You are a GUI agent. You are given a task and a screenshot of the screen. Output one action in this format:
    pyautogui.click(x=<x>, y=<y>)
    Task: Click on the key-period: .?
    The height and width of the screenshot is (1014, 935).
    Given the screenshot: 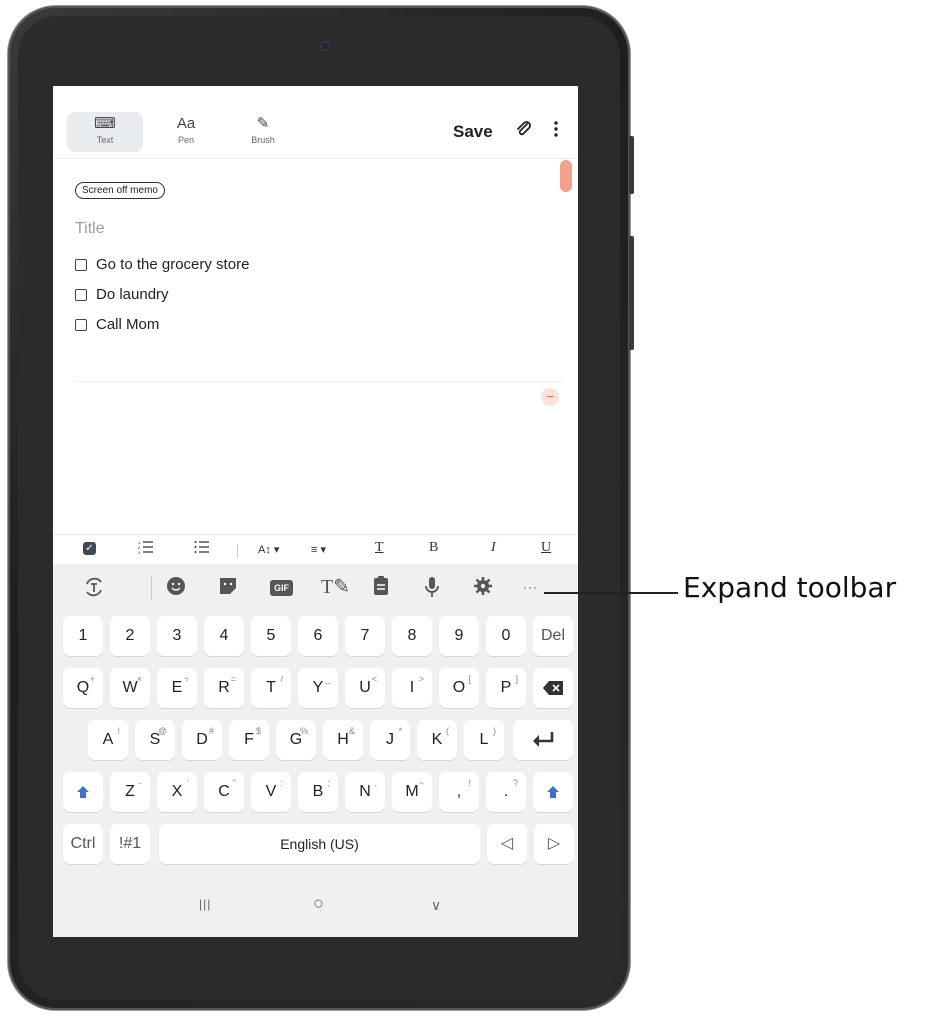 What is the action you would take?
    pyautogui.click(x=506, y=792)
    